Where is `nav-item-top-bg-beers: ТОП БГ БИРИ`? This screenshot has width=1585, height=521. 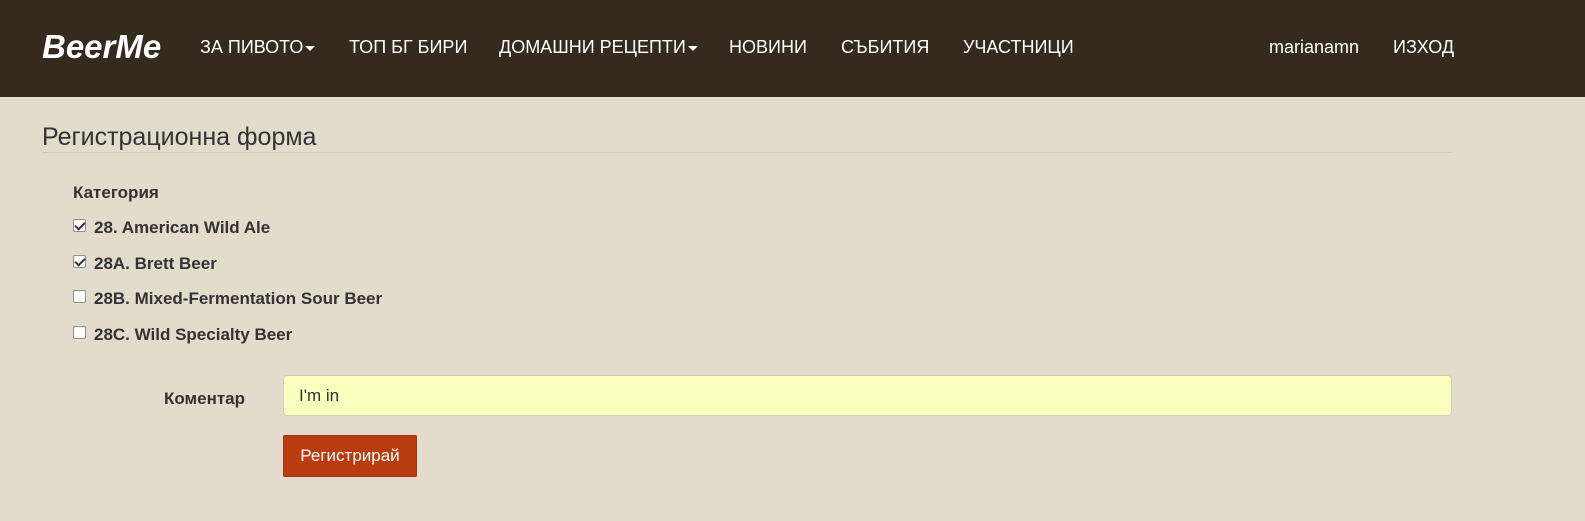
nav-item-top-bg-beers: ТОП БГ БИРИ is located at coordinates (408, 47).